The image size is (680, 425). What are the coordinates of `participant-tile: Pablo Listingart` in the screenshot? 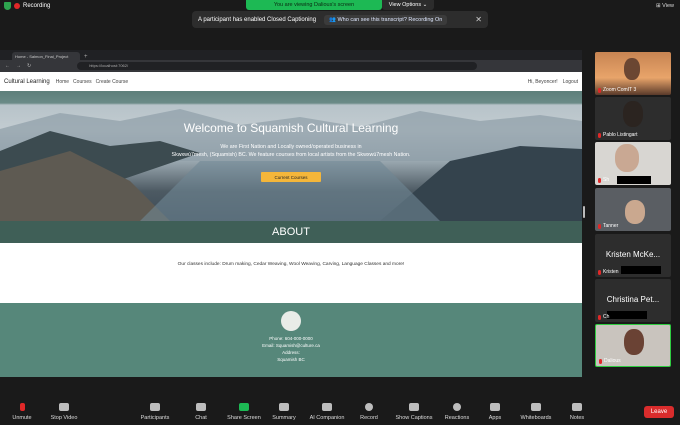 It's located at (633, 118).